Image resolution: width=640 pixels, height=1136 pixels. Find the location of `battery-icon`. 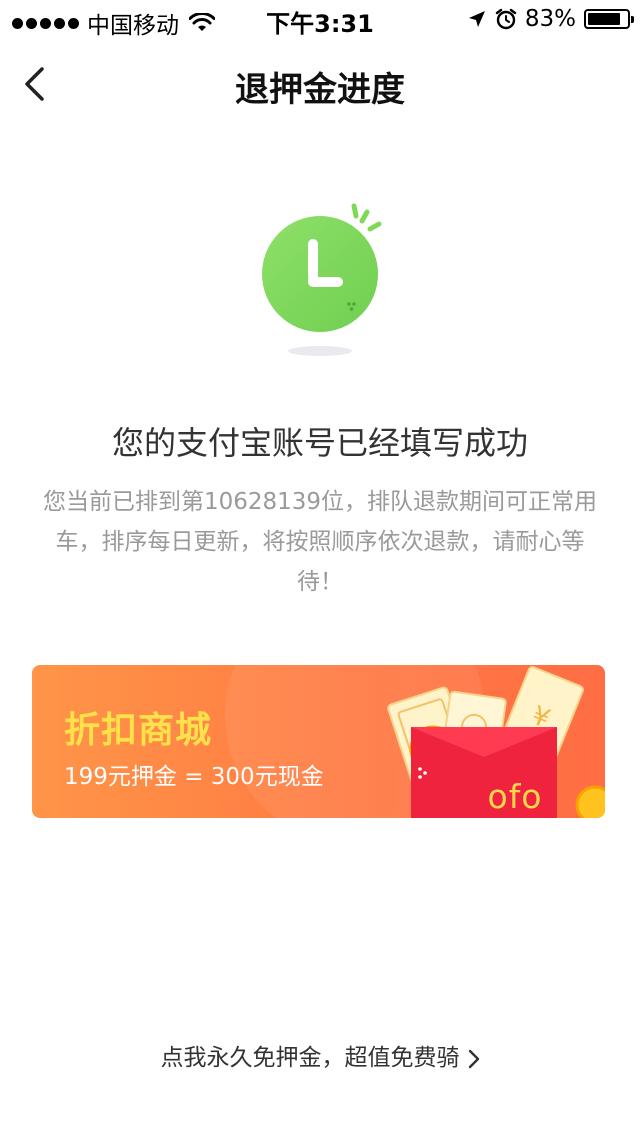

battery-icon is located at coordinates (609, 19).